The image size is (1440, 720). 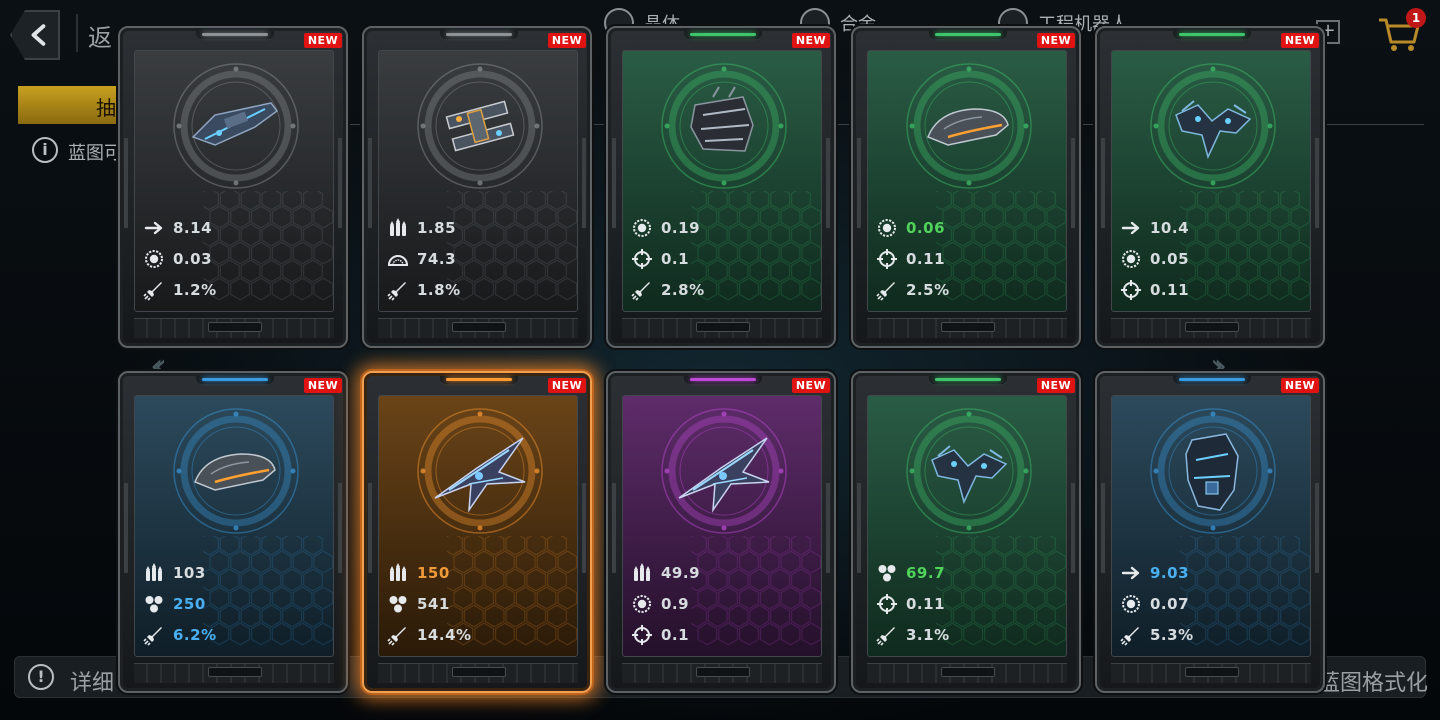 I want to click on blueprint-card: NEW 10.4 0.05 0.11, so click(x=1210, y=187).